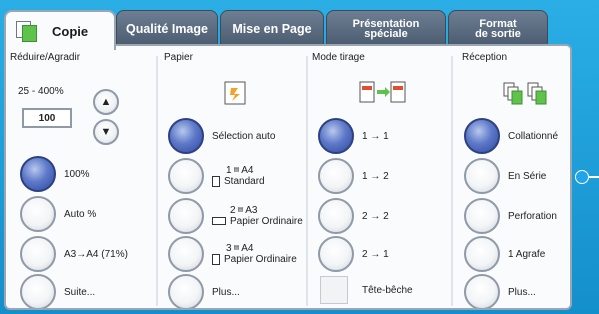 This screenshot has height=314, width=599. Describe the element at coordinates (375, 176) in the screenshot. I see `option-label: 1 → 2` at that location.